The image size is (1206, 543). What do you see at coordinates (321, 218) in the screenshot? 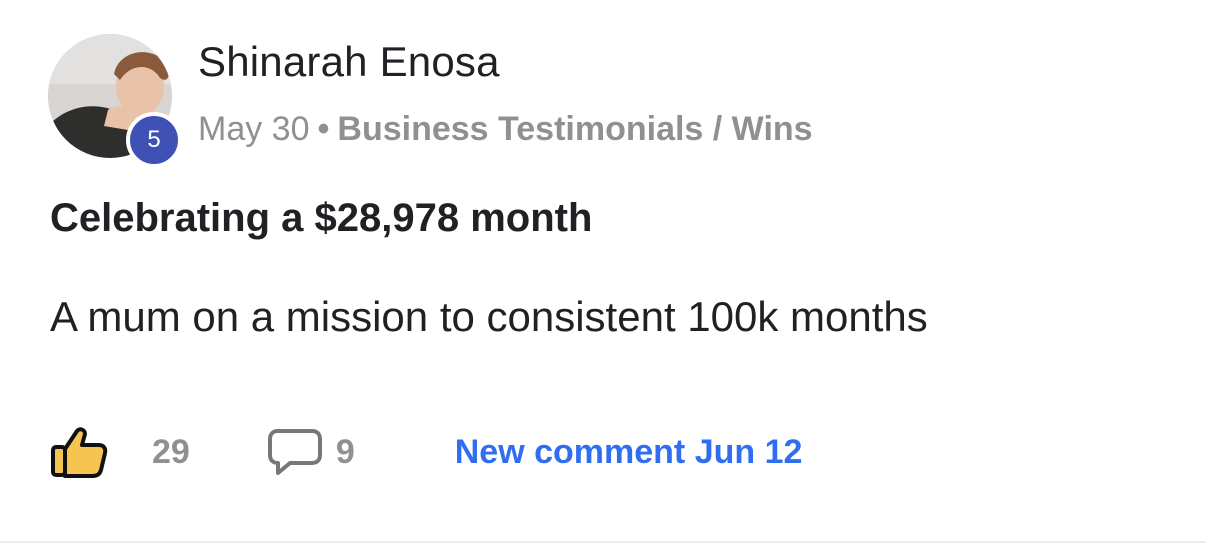
I see `post-title: Celebrating a $28,978 month` at bounding box center [321, 218].